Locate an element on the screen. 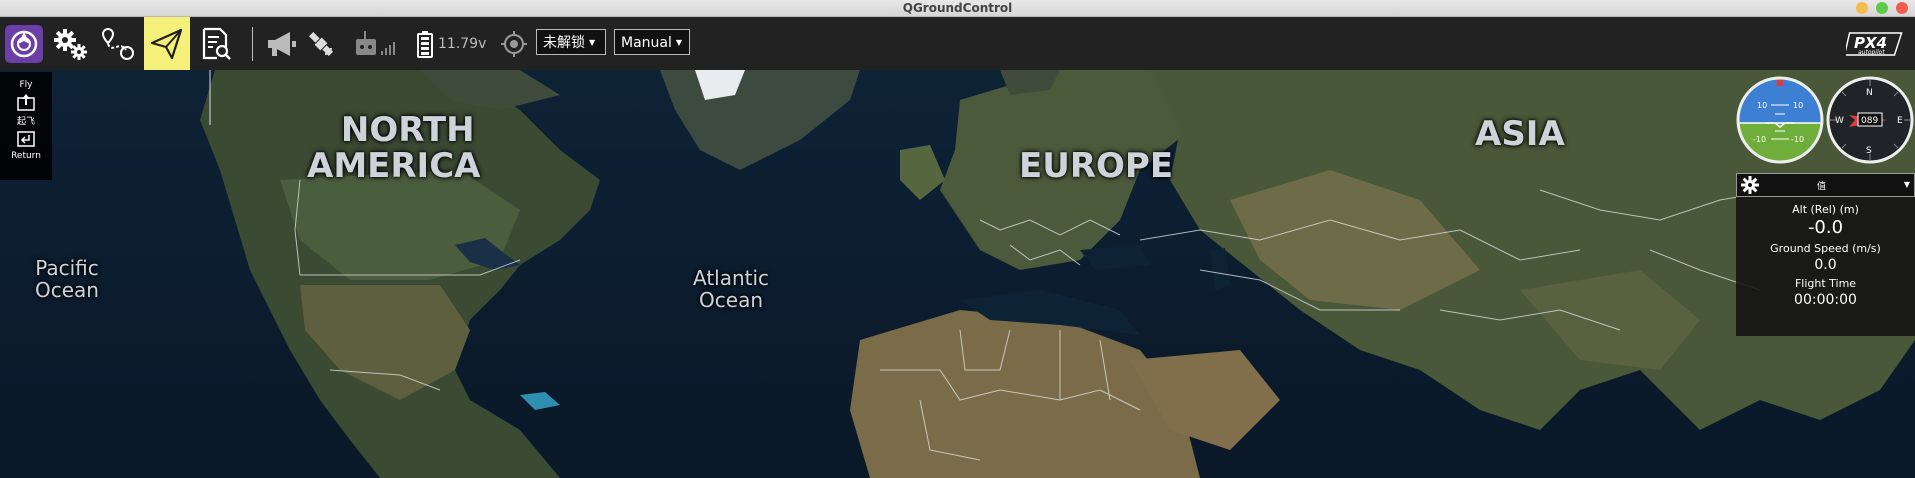 This screenshot has height=478, width=1915. alt-rel-label: Alt (Rel) (m) is located at coordinates (1825, 209).